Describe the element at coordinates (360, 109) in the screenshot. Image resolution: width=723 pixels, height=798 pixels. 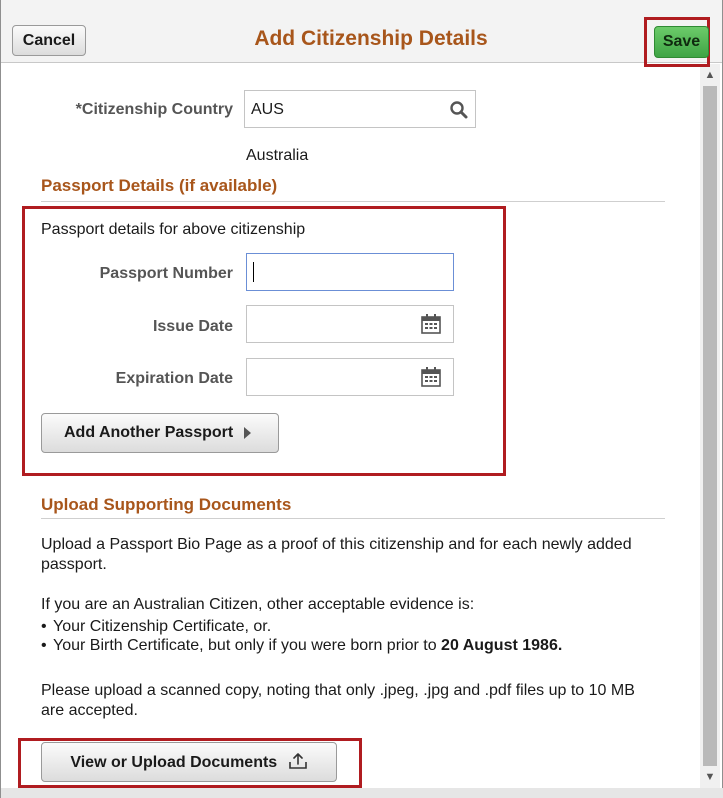
I see `citizenship-country-input: AUS` at that location.